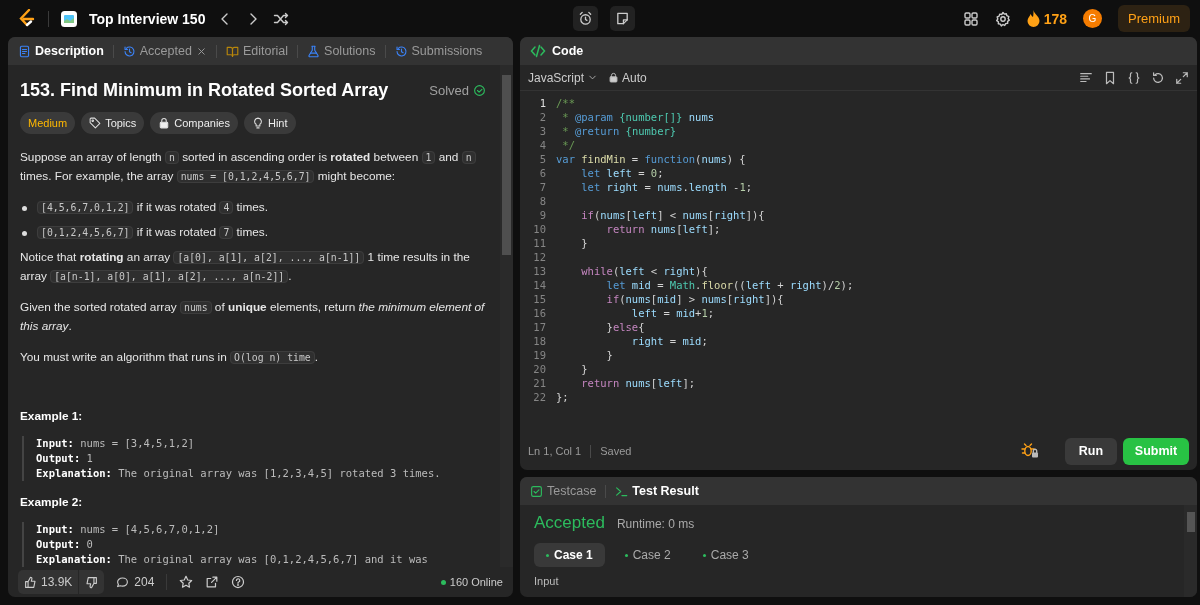  What do you see at coordinates (69, 51) in the screenshot?
I see `tab-label: Description` at bounding box center [69, 51].